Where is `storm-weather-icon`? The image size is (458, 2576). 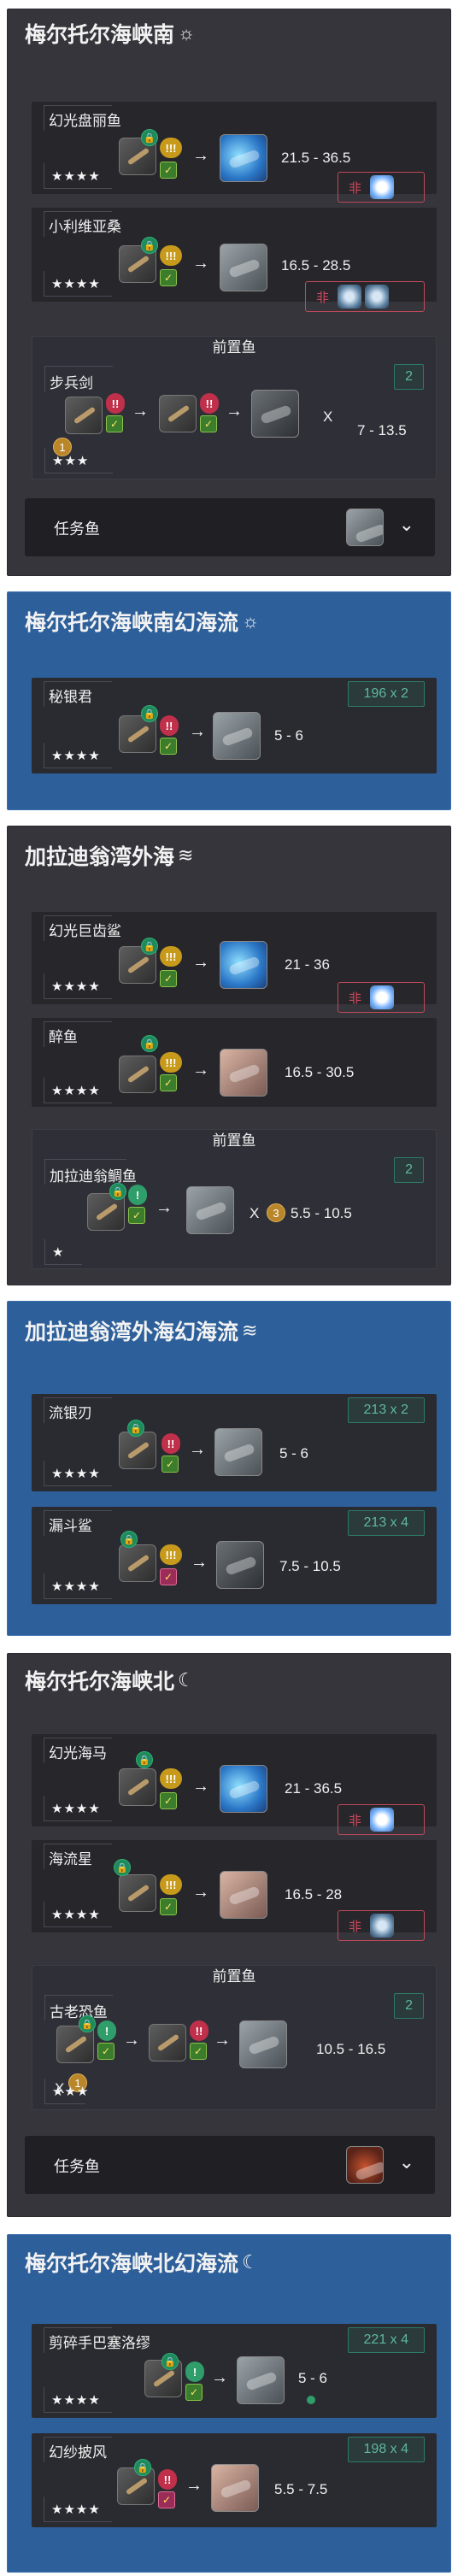
storm-weather-icon is located at coordinates (382, 1926).